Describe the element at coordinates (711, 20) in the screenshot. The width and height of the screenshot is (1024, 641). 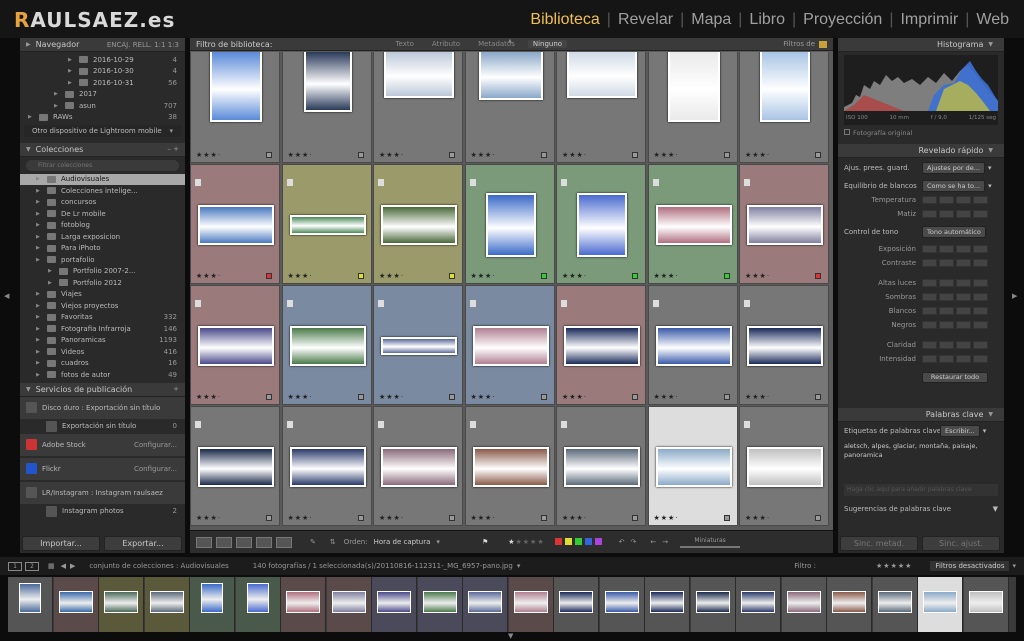
I see `module-mapa: Mapa` at that location.